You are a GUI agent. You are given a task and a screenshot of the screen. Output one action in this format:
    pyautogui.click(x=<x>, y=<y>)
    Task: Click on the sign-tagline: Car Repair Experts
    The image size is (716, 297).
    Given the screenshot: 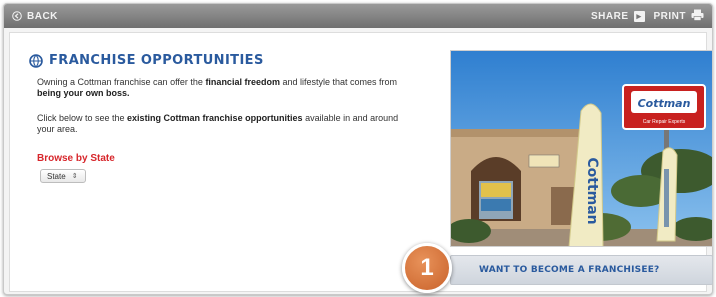 What is the action you would take?
    pyautogui.click(x=664, y=122)
    